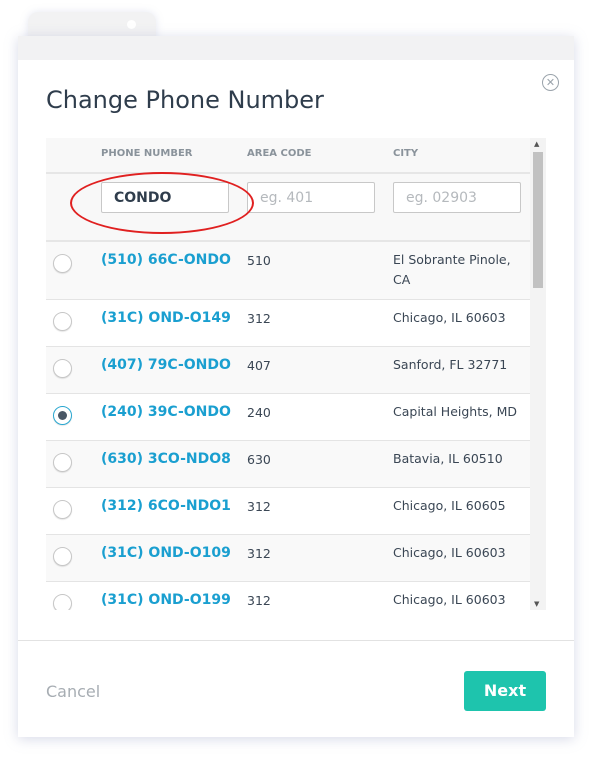  Describe the element at coordinates (288, 370) in the screenshot. I see `table-row: (407) 79C-ONDO 407 Sanford, FL 32771` at that location.